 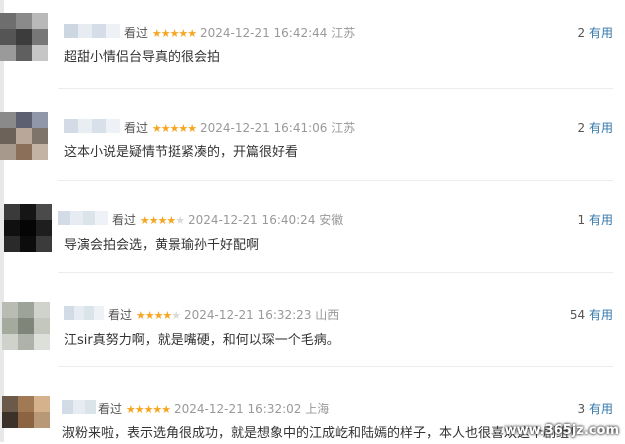 I want to click on vote-number: 1, so click(x=581, y=220).